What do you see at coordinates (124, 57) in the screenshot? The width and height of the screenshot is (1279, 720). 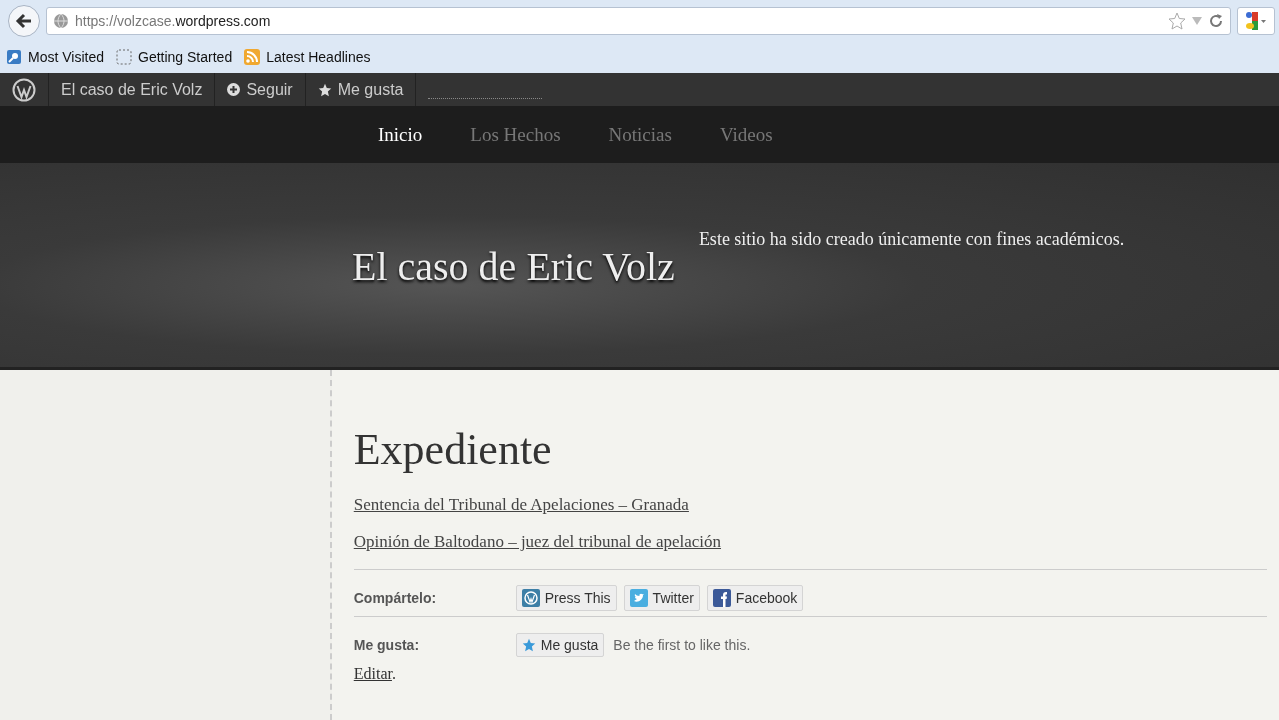 I see `dashed-square-icon` at bounding box center [124, 57].